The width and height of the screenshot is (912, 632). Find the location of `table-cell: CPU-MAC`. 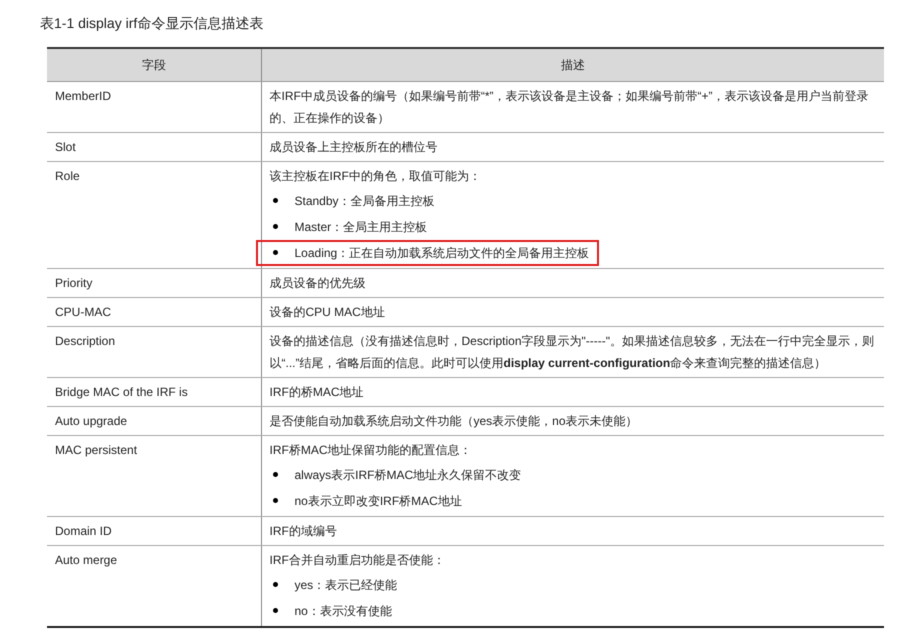

table-cell: CPU-MAC is located at coordinates (154, 311).